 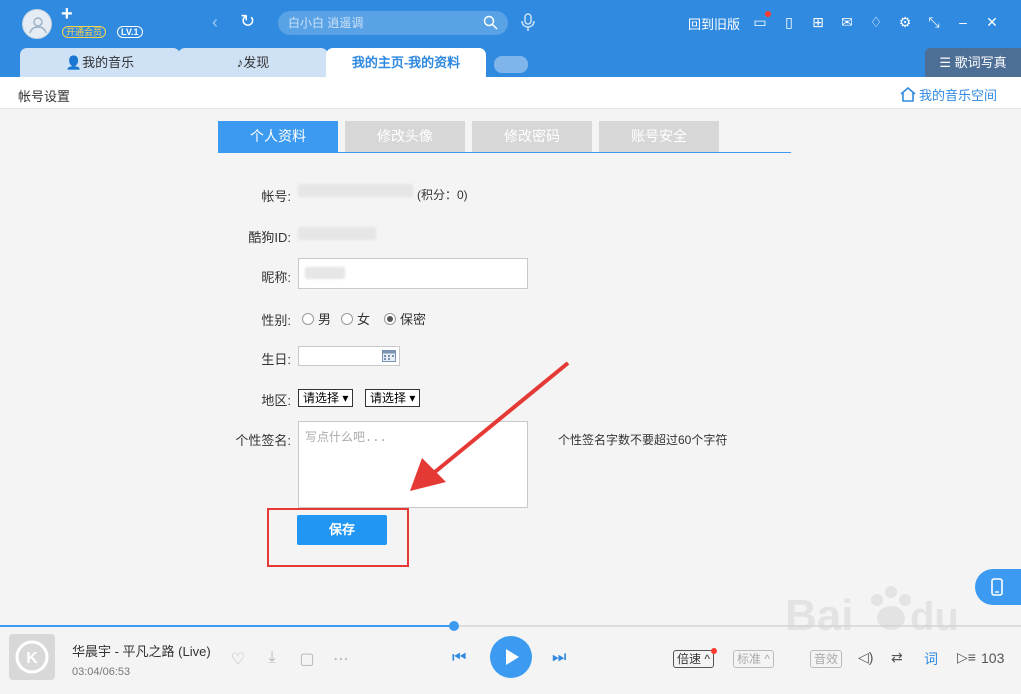 I want to click on tab-account-security: 账号安全, so click(x=659, y=136).